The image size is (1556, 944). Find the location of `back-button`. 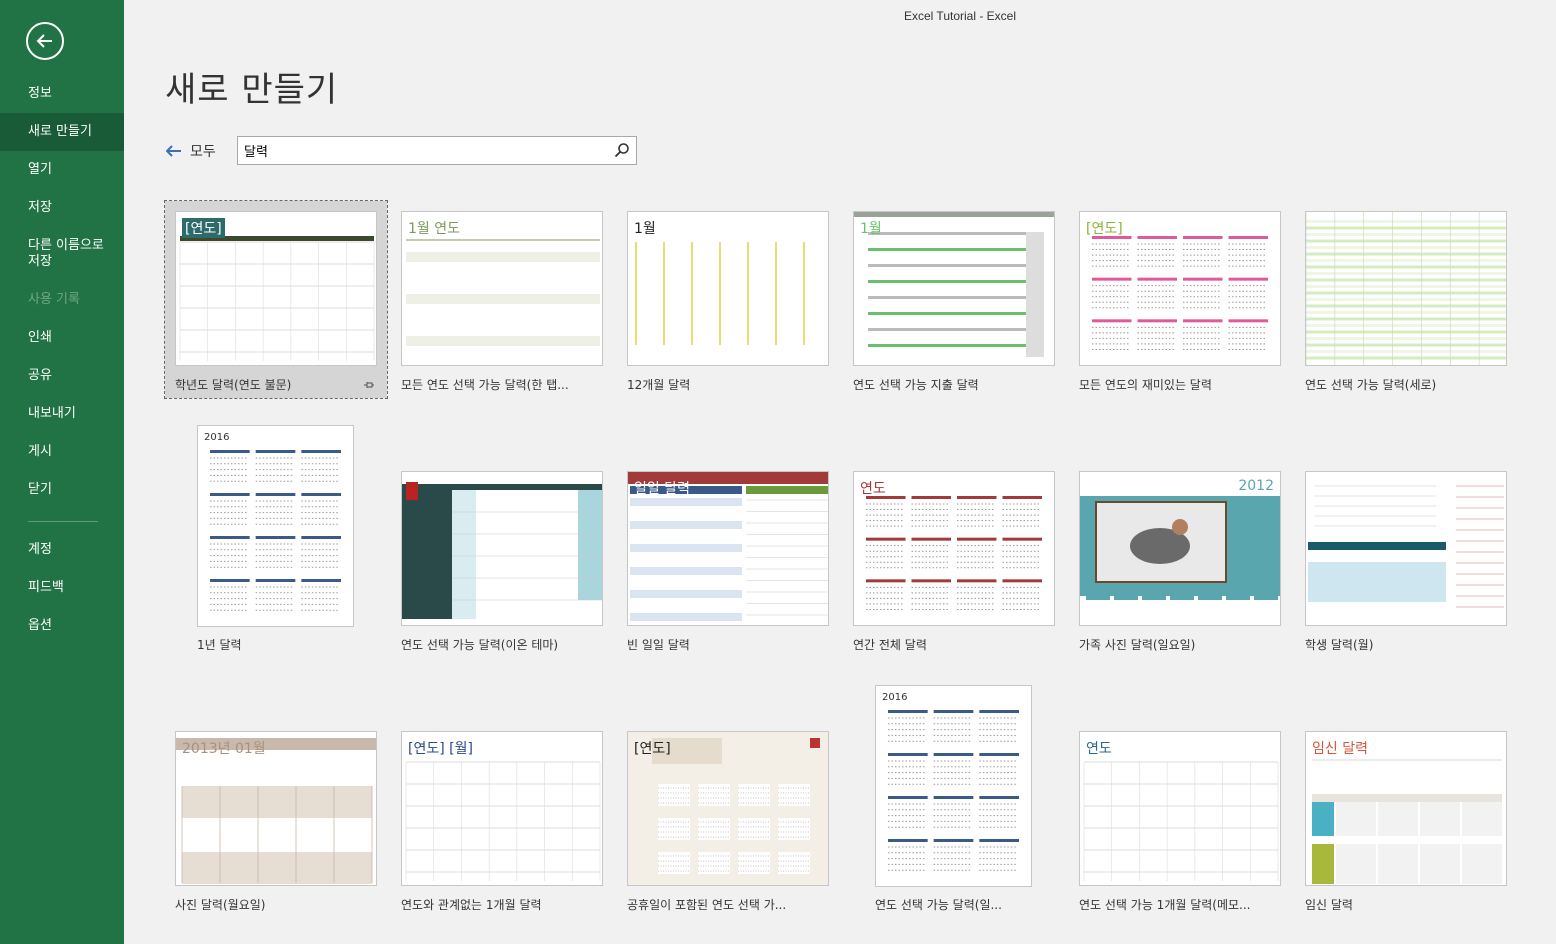

back-button is located at coordinates (45, 41).